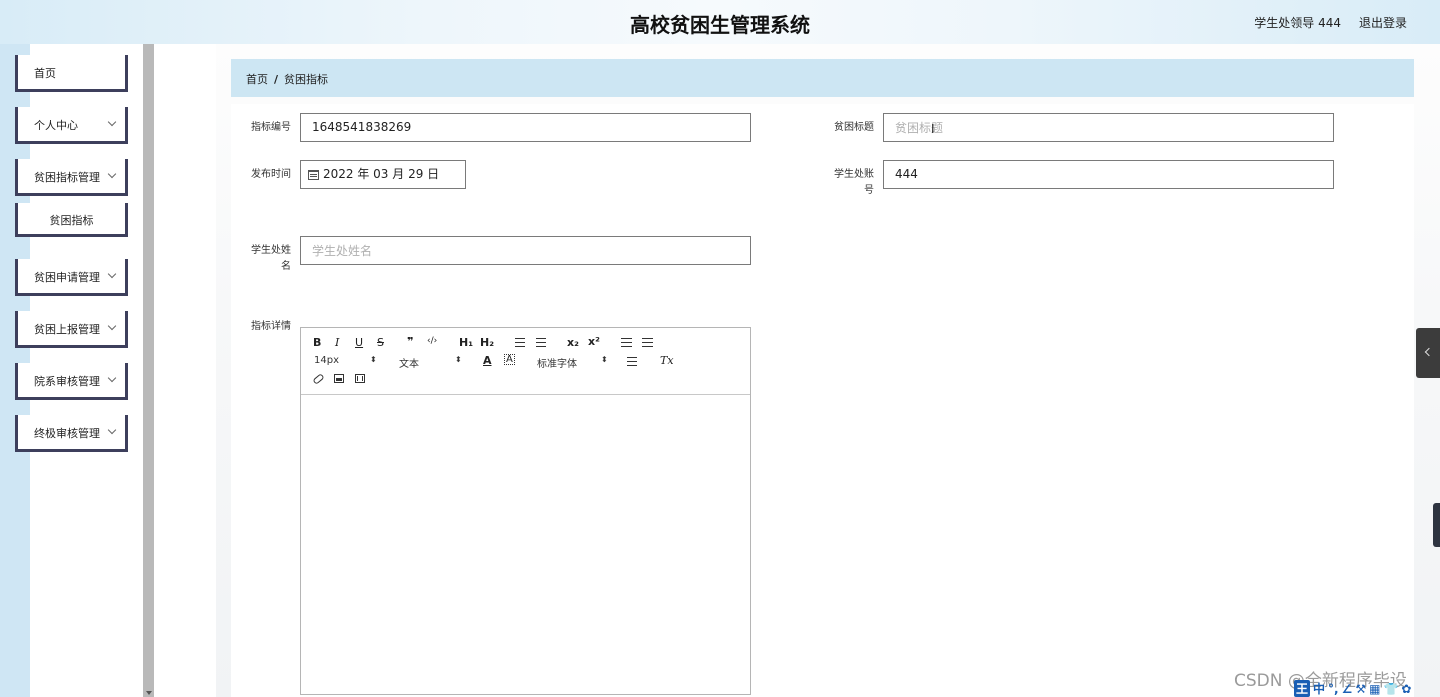 The width and height of the screenshot is (1440, 697). I want to click on calendar-icon, so click(313, 174).